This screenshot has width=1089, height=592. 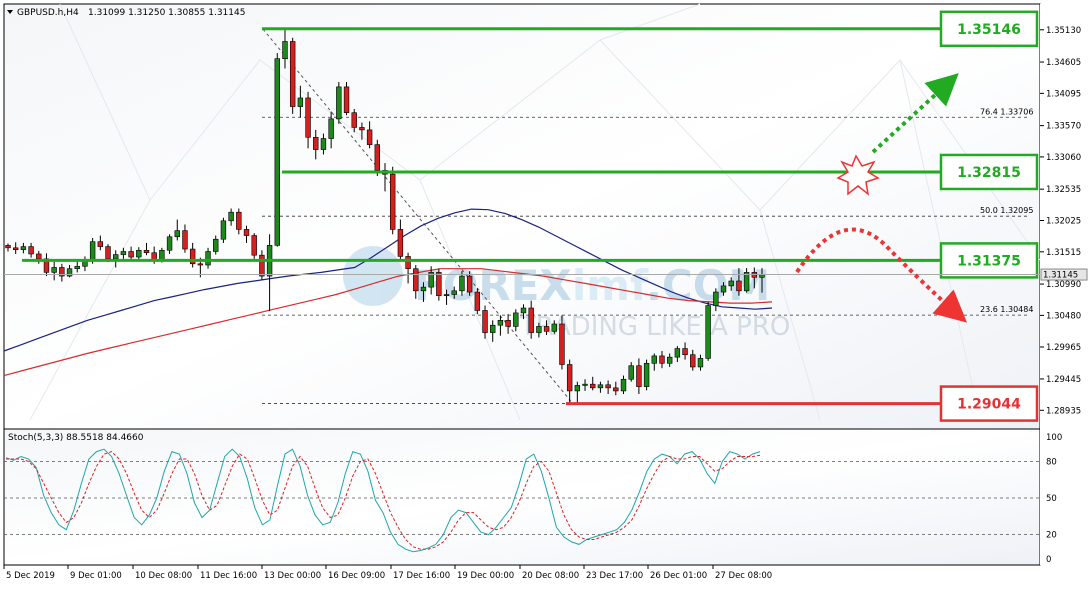 What do you see at coordinates (1063, 158) in the screenshot?
I see `price-tick-label: 1.33060` at bounding box center [1063, 158].